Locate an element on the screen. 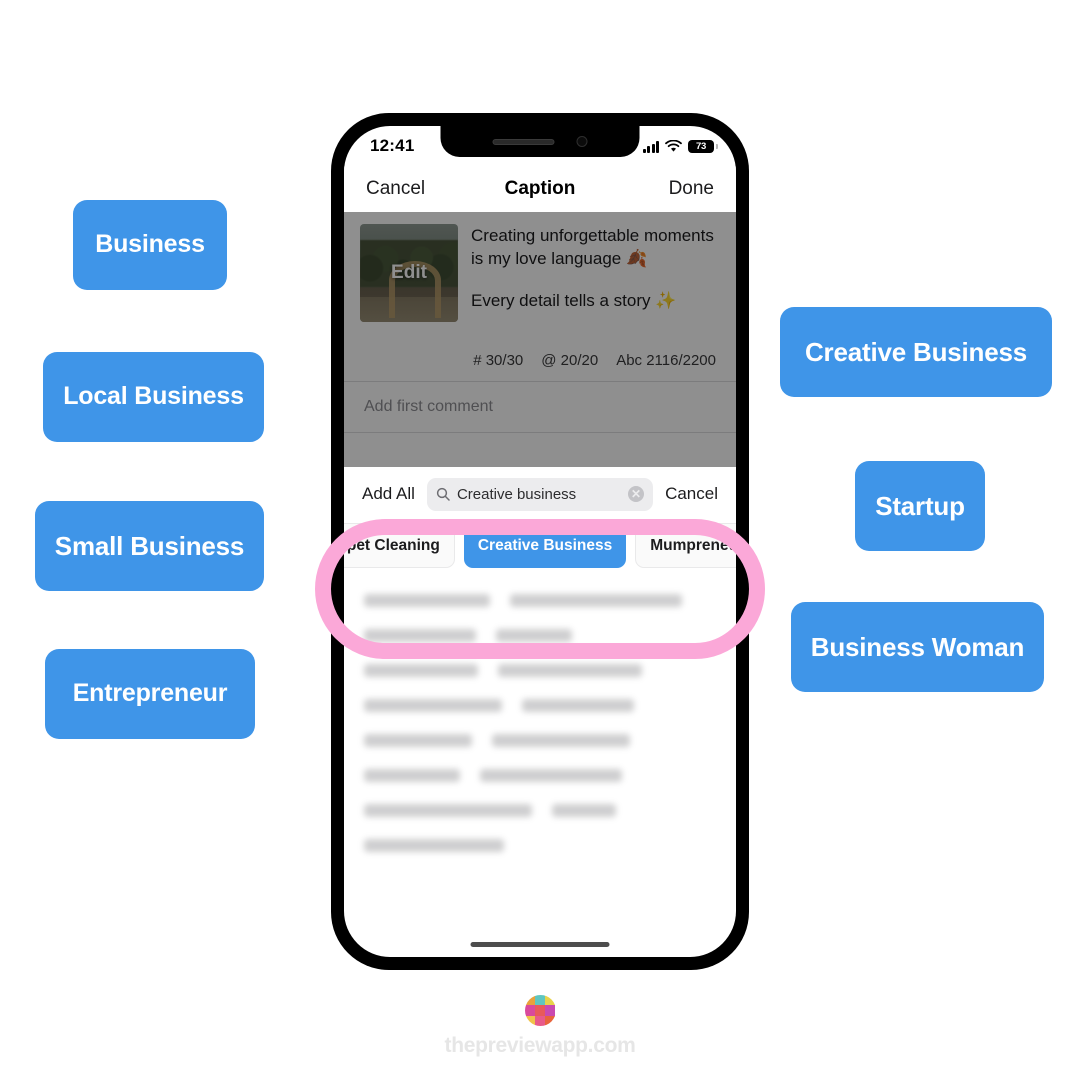 This screenshot has height=1080, width=1080. side-label-business-woman: Business Woman is located at coordinates (917, 647).